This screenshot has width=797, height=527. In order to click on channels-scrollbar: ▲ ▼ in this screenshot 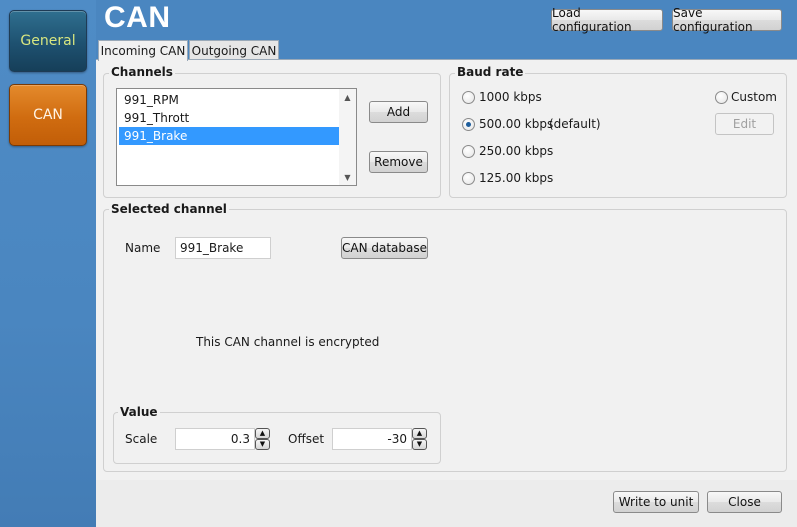, I will do `click(347, 137)`.